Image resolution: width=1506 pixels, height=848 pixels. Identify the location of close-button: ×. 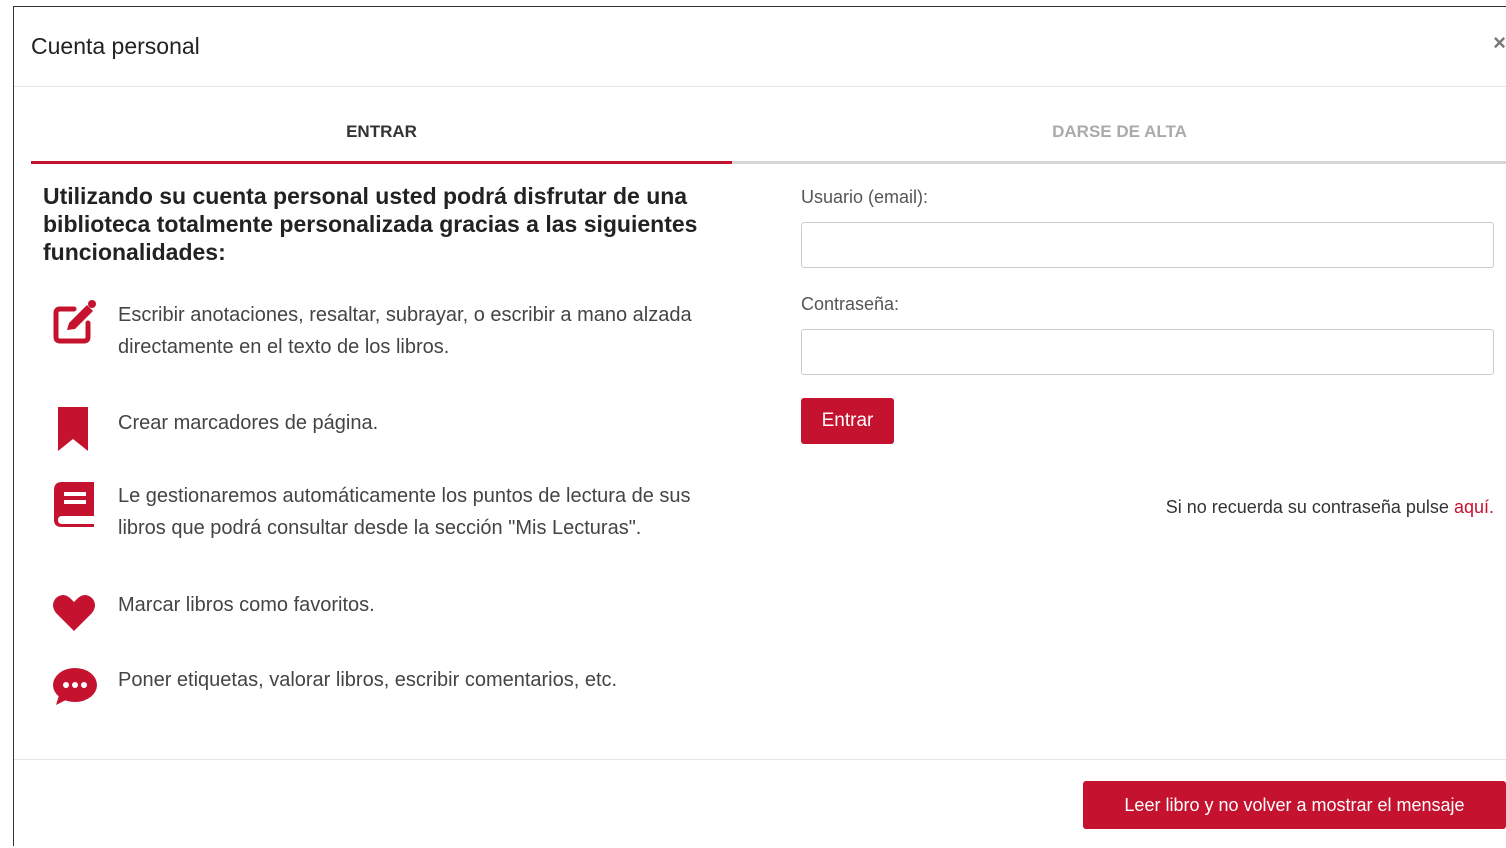
(1499, 43).